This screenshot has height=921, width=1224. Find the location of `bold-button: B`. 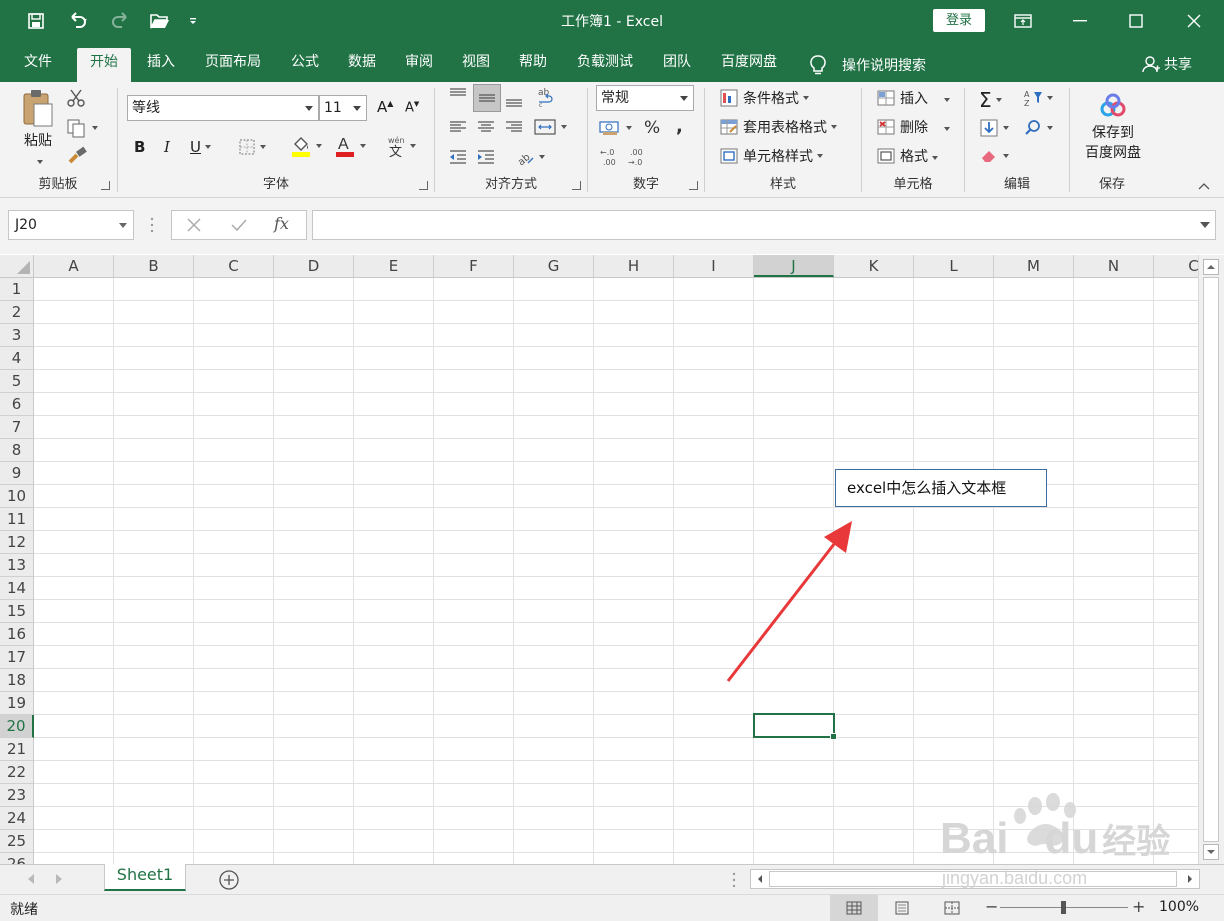

bold-button: B is located at coordinates (139, 147).